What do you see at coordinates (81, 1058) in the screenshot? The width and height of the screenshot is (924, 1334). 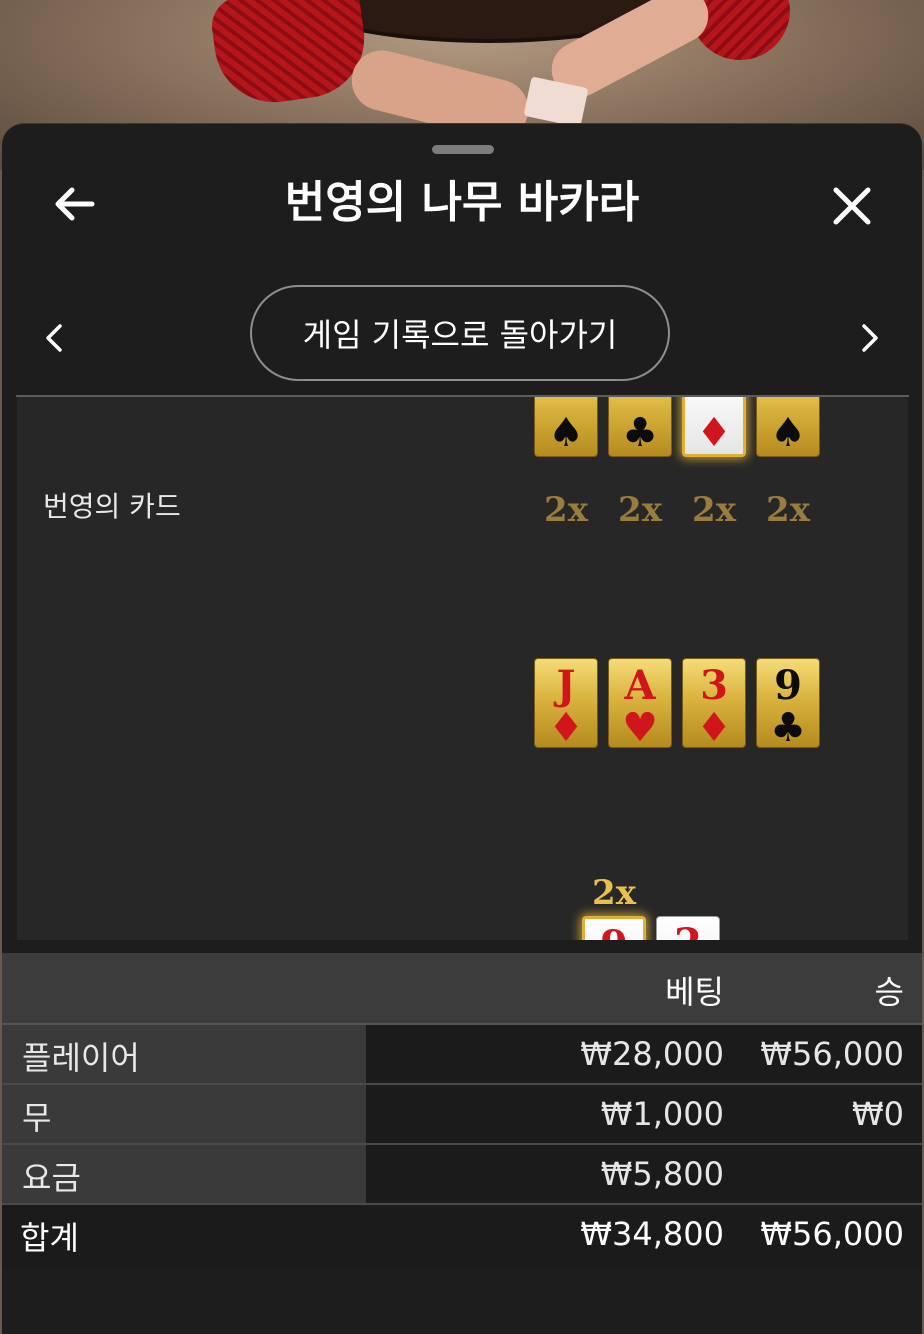 I see `bet-type-name: 플레이어` at bounding box center [81, 1058].